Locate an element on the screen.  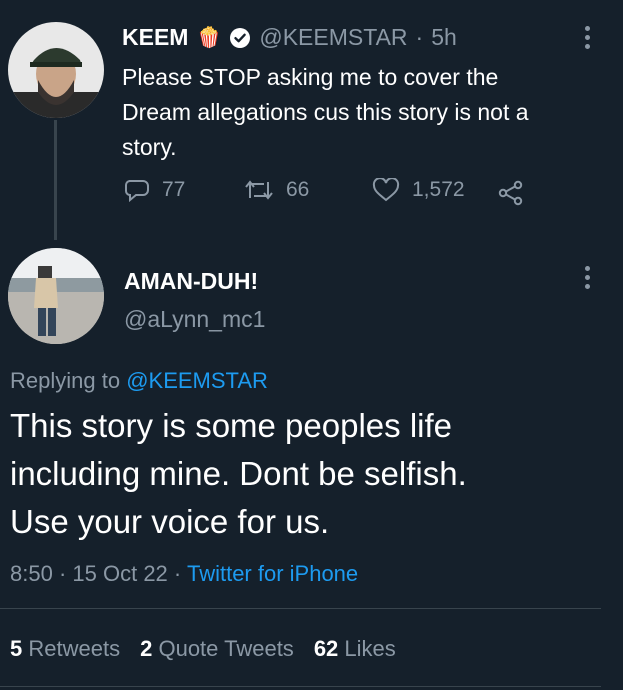
share-button is located at coordinates (511, 195).